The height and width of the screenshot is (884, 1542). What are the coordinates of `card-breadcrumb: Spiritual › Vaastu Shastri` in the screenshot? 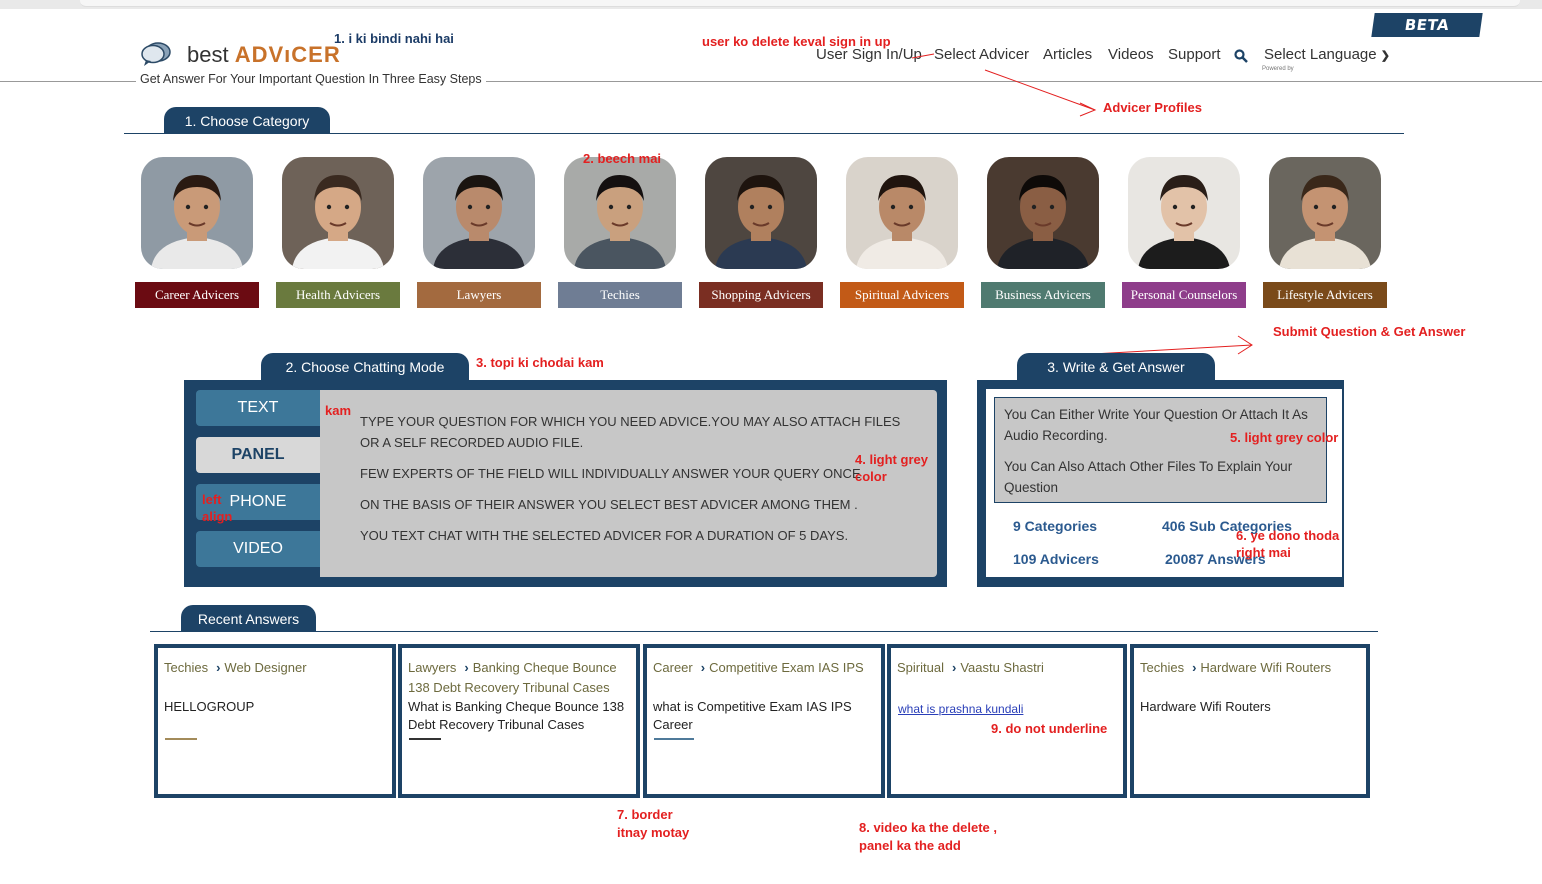 It's located at (1008, 668).